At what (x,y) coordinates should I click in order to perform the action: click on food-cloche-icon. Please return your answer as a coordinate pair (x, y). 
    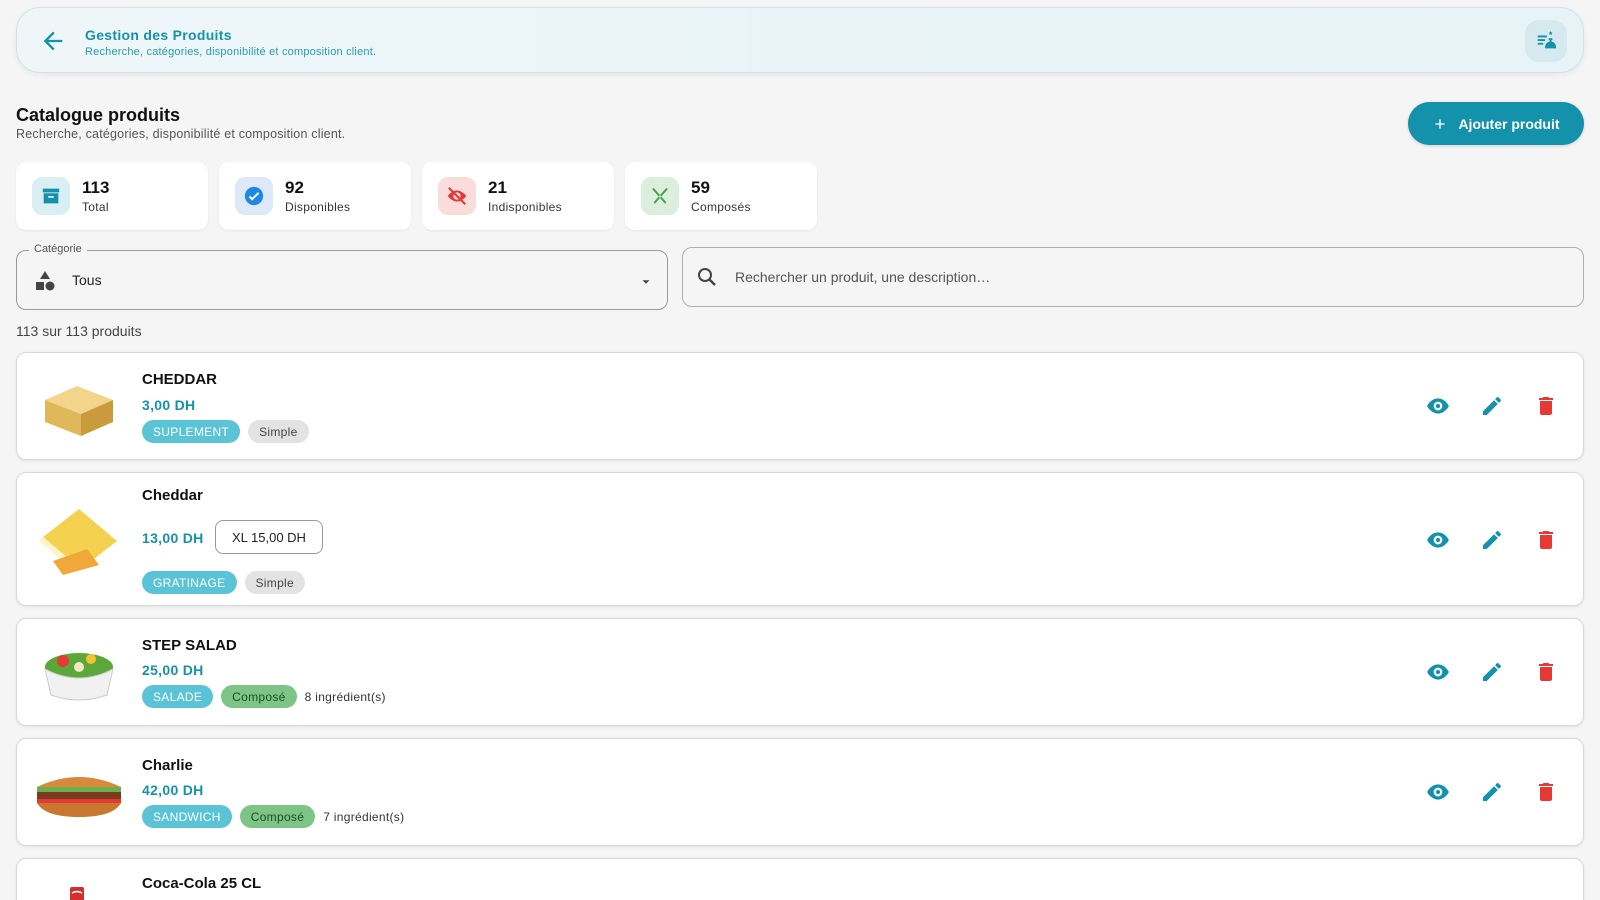
    Looking at the image, I should click on (1547, 40).